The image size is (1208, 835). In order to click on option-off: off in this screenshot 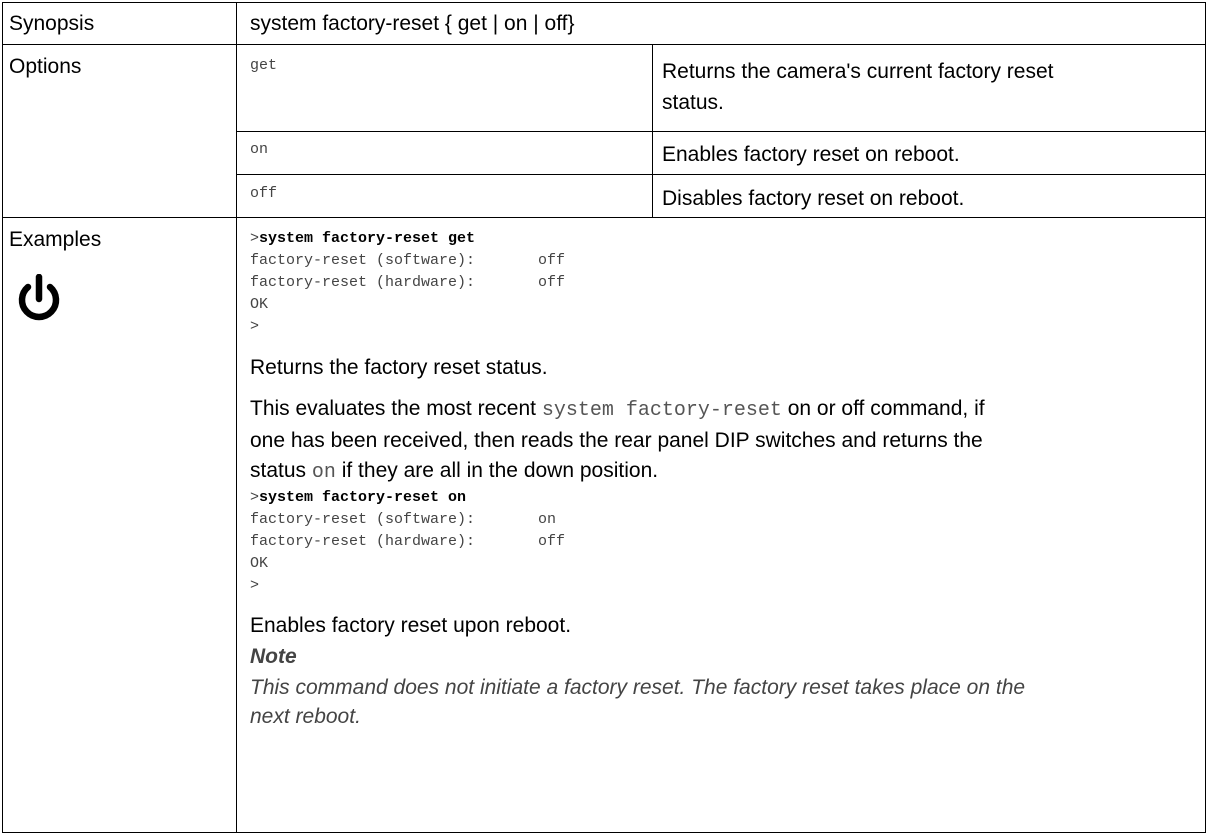, I will do `click(264, 193)`.